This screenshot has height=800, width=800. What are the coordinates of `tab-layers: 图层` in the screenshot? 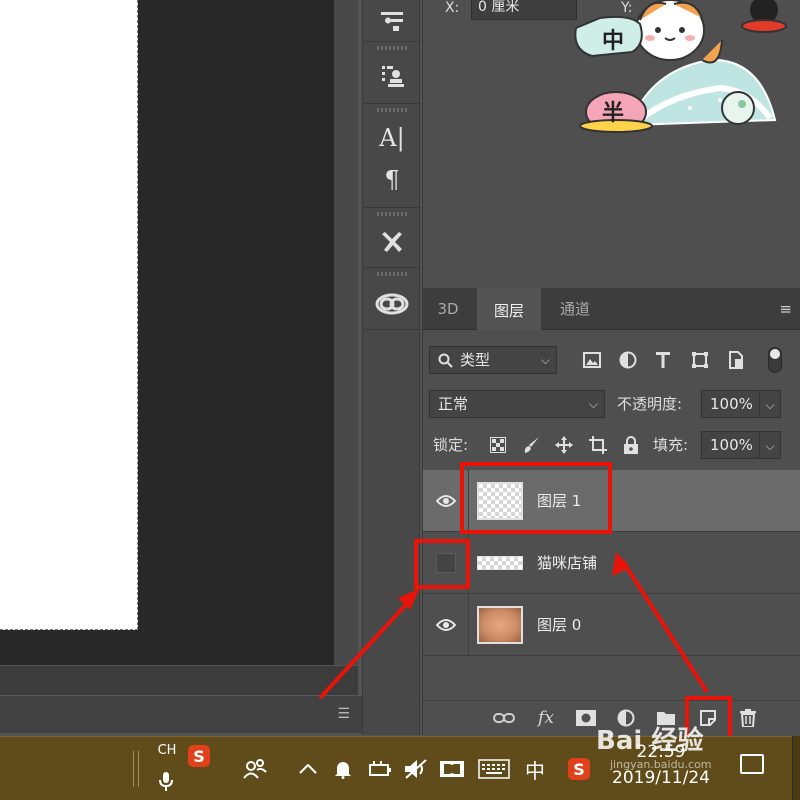 It's located at (509, 309).